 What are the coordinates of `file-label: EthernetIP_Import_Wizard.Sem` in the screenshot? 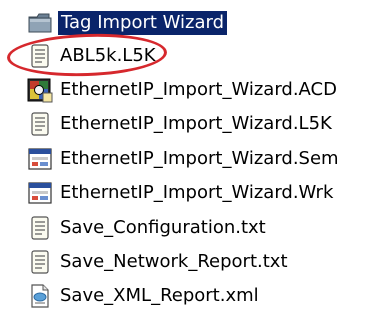 It's located at (199, 158).